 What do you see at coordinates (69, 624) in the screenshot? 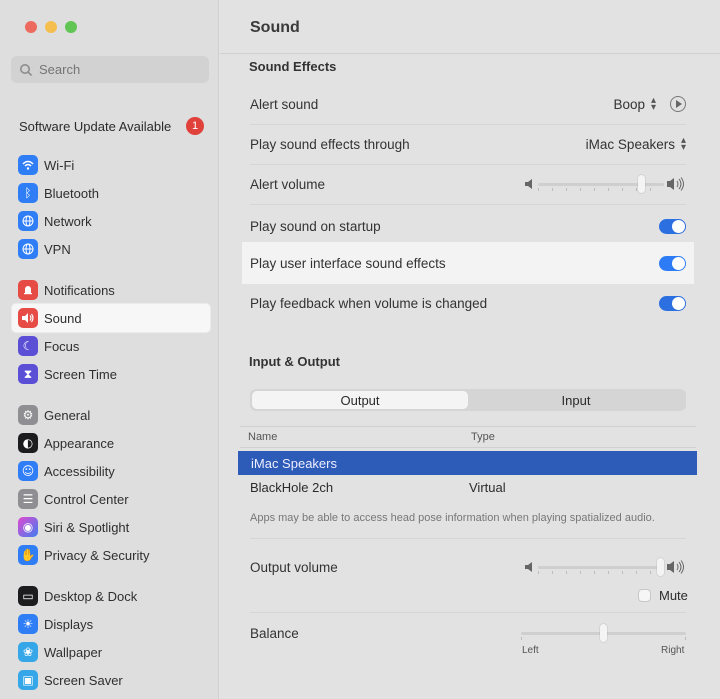
I see `sidebar-item-label: Displays` at bounding box center [69, 624].